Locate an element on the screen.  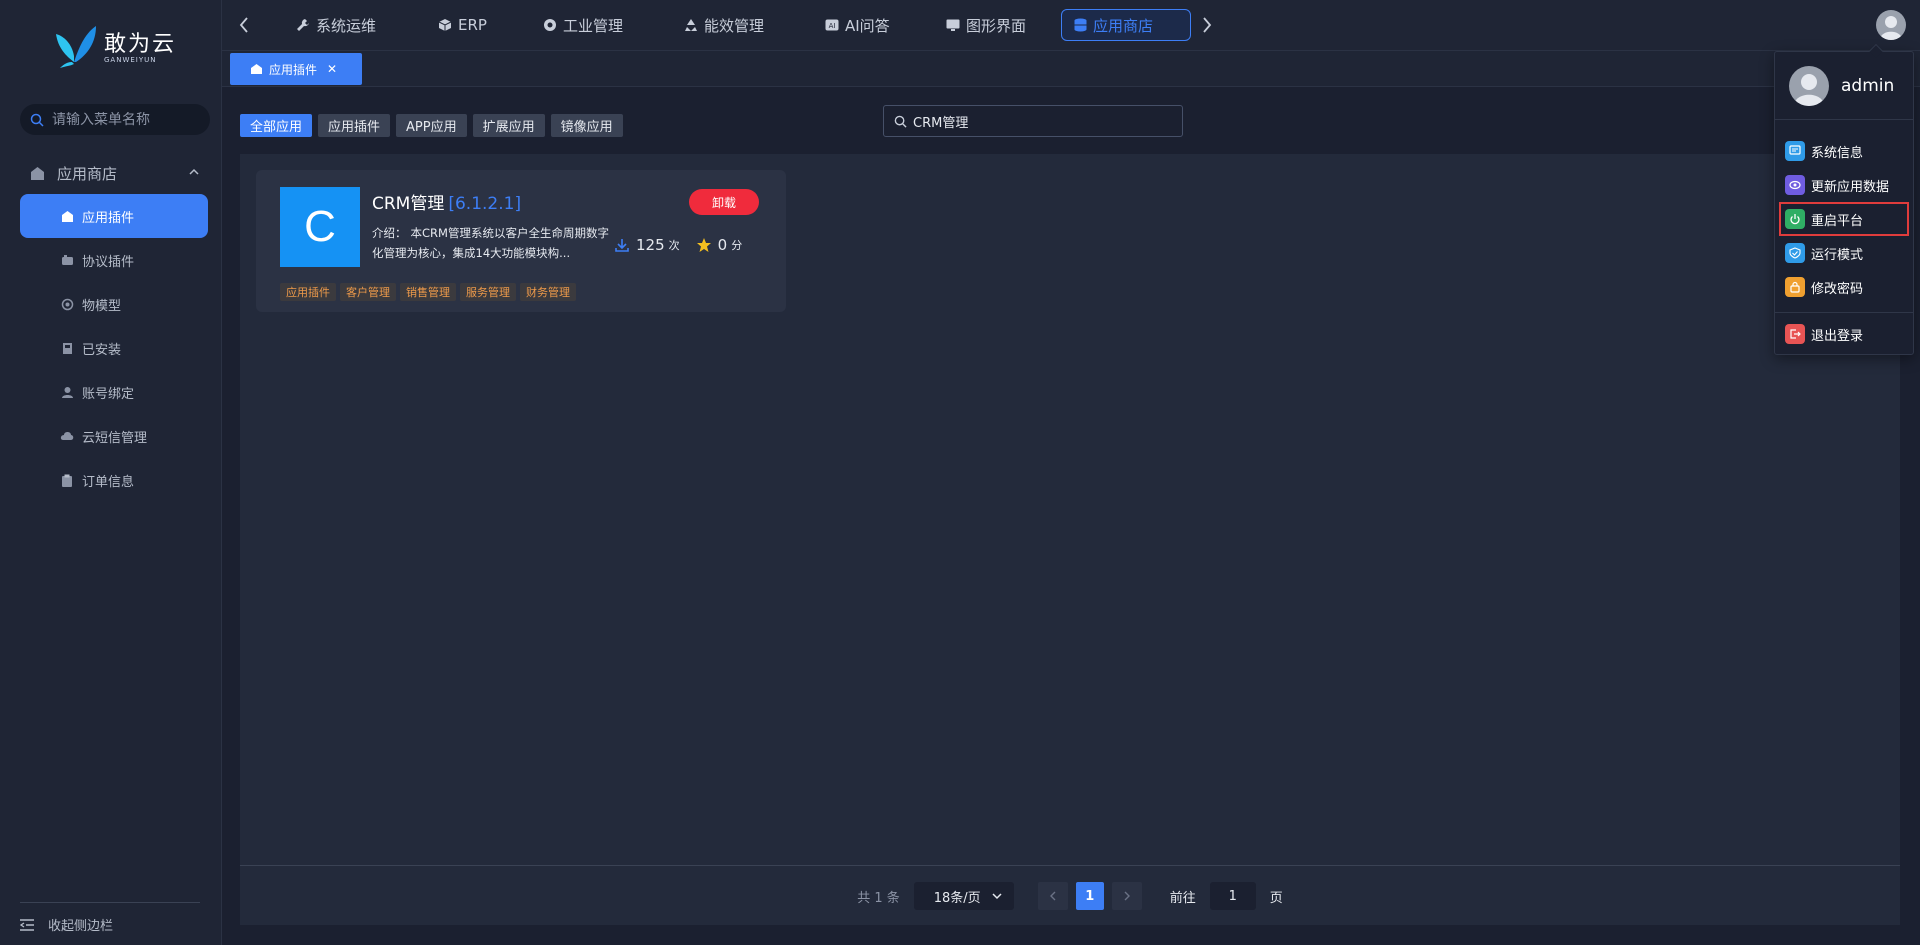
menu-search is located at coordinates (115, 119).